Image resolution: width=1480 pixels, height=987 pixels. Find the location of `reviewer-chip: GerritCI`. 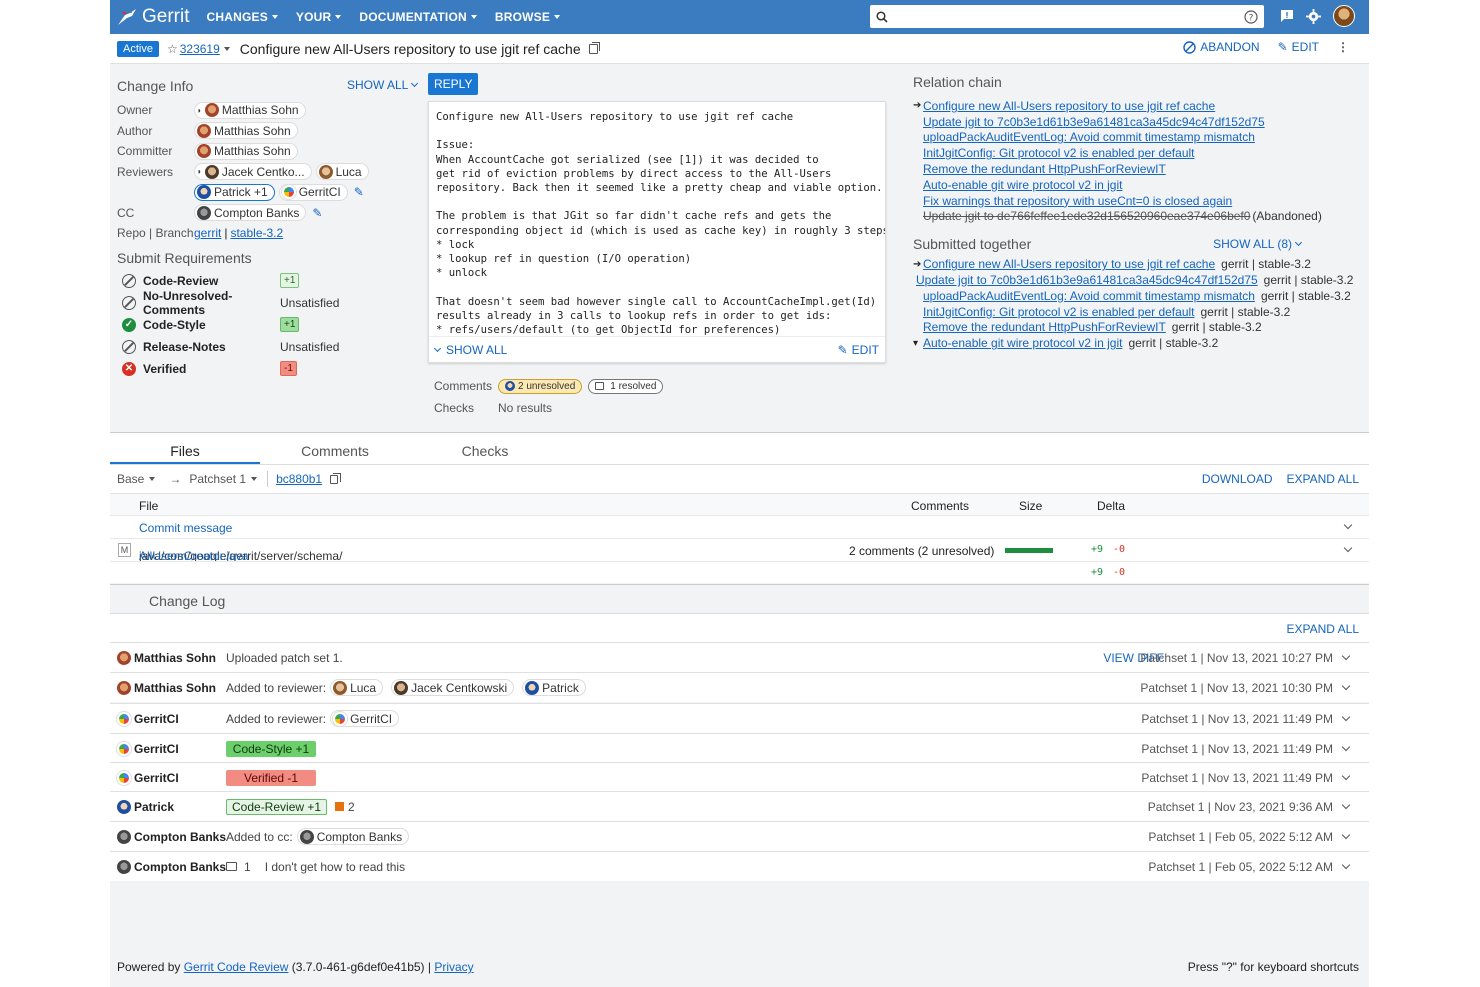

reviewer-chip: GerritCI is located at coordinates (313, 192).